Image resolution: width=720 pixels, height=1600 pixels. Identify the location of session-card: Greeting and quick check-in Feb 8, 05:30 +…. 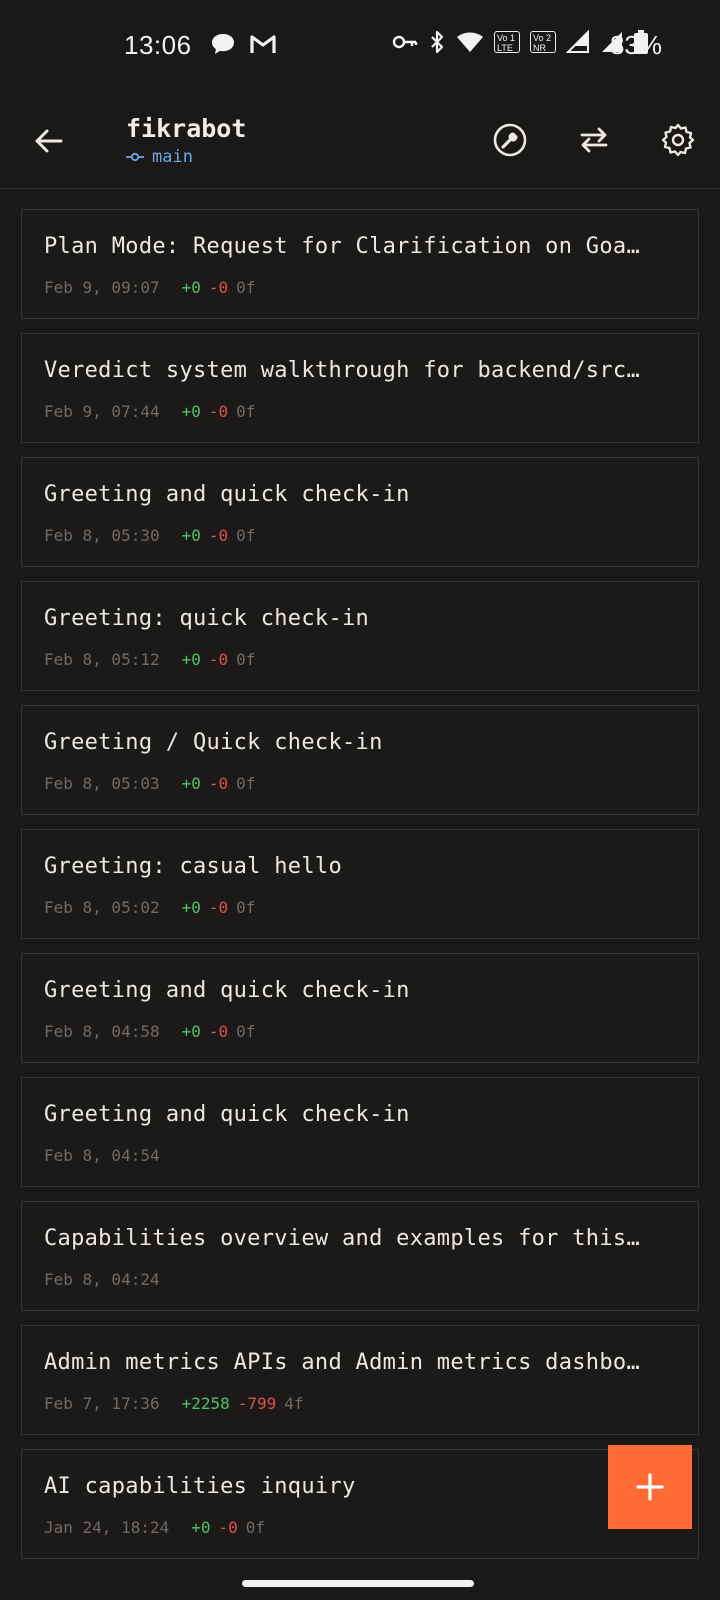
(360, 512).